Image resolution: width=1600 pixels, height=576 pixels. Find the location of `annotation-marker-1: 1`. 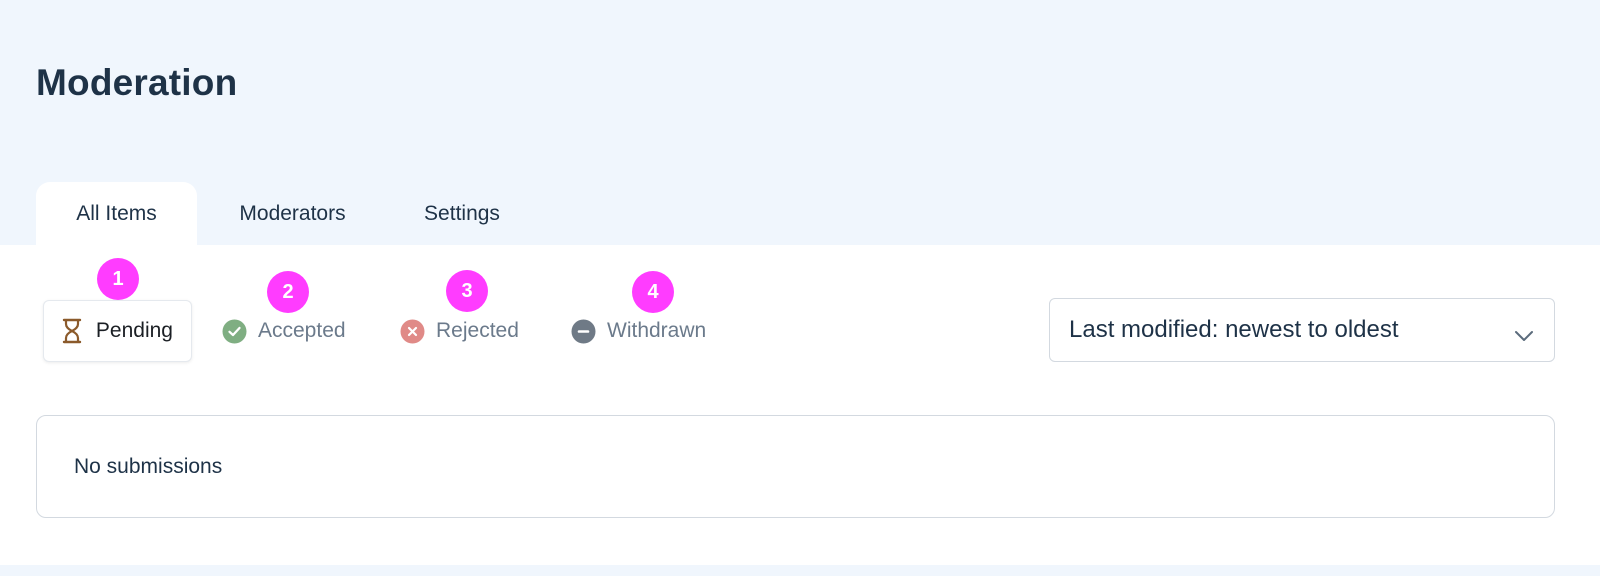

annotation-marker-1: 1 is located at coordinates (118, 279).